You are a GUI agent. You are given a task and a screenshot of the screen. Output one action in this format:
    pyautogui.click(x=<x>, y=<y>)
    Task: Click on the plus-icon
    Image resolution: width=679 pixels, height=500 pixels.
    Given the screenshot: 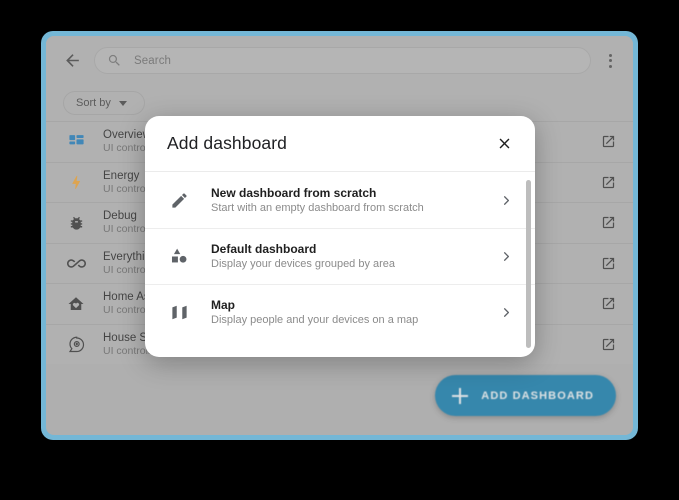 What is the action you would take?
    pyautogui.click(x=460, y=395)
    